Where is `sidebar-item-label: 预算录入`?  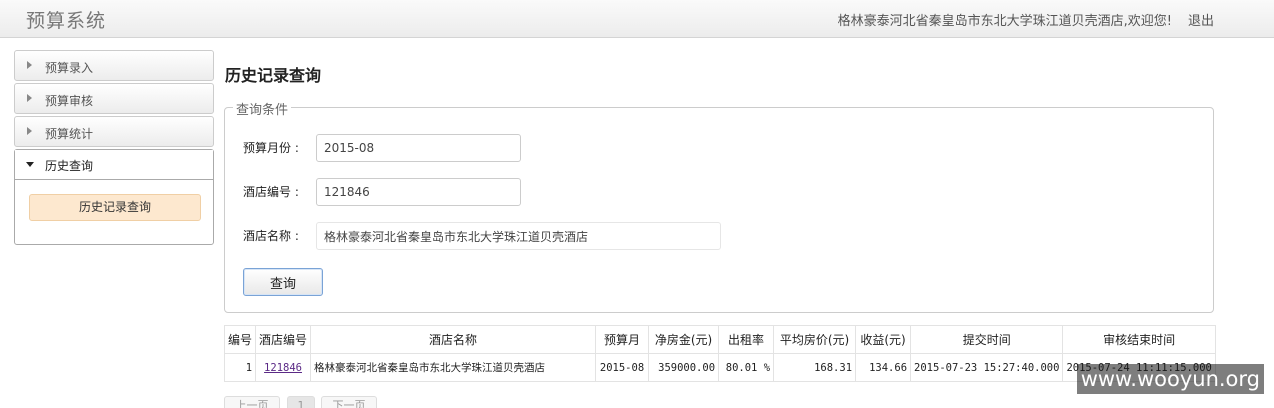
sidebar-item-label: 预算录入 is located at coordinates (69, 68).